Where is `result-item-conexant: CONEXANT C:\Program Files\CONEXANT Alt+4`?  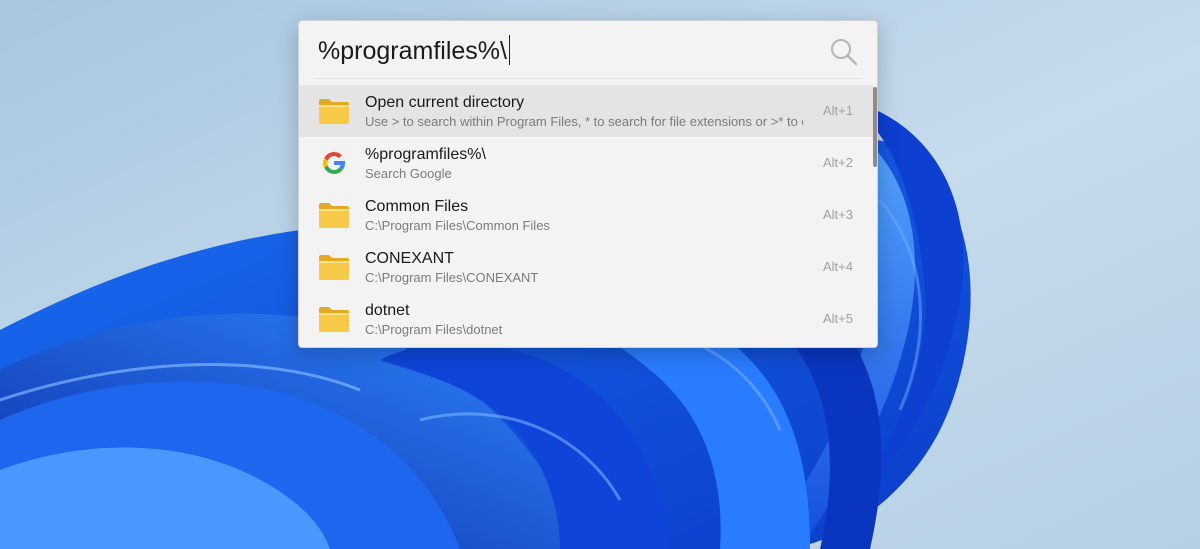 result-item-conexant: CONEXANT C:\Program Files\CONEXANT Alt+4 is located at coordinates (586, 267).